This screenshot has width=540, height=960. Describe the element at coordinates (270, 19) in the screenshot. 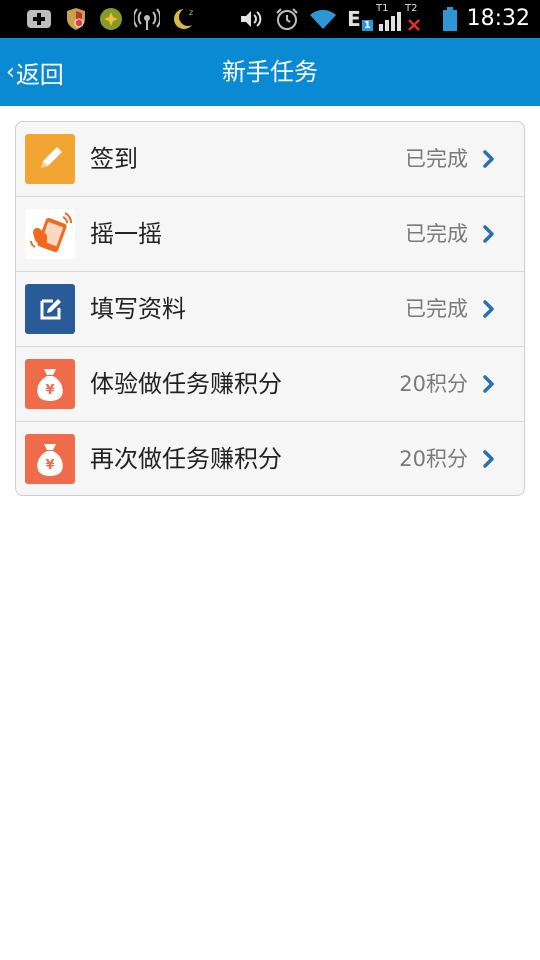

I see `status-bar: z E1 T1 T2 18:32` at that location.